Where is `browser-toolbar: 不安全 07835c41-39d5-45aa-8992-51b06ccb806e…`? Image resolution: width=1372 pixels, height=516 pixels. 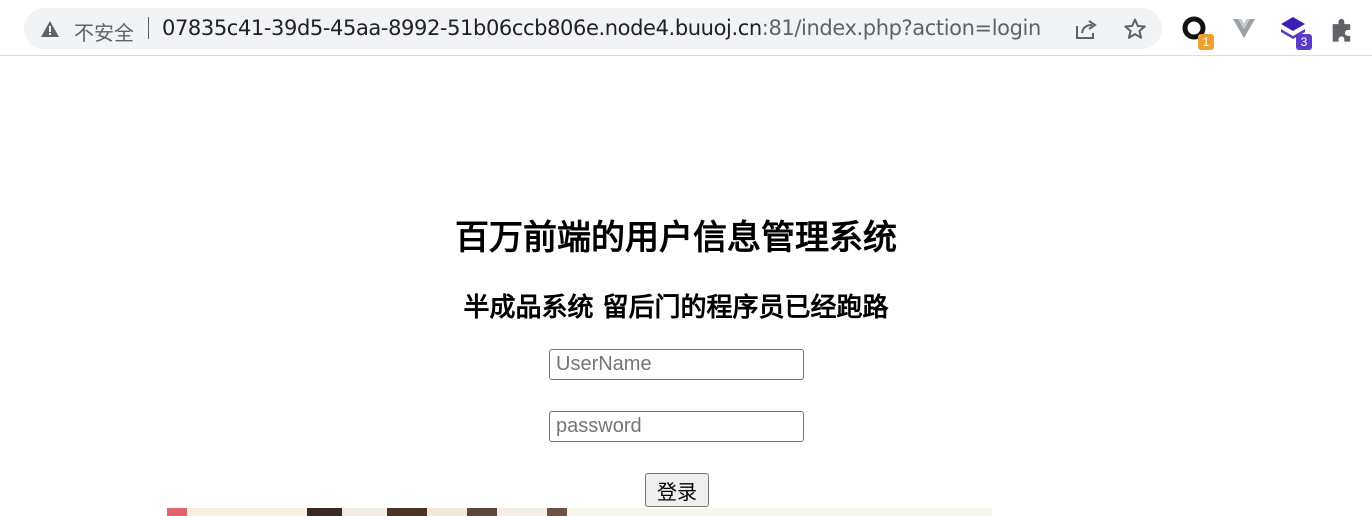 browser-toolbar: 不安全 07835c41-39d5-45aa-8992-51b06ccb806e… is located at coordinates (686, 28).